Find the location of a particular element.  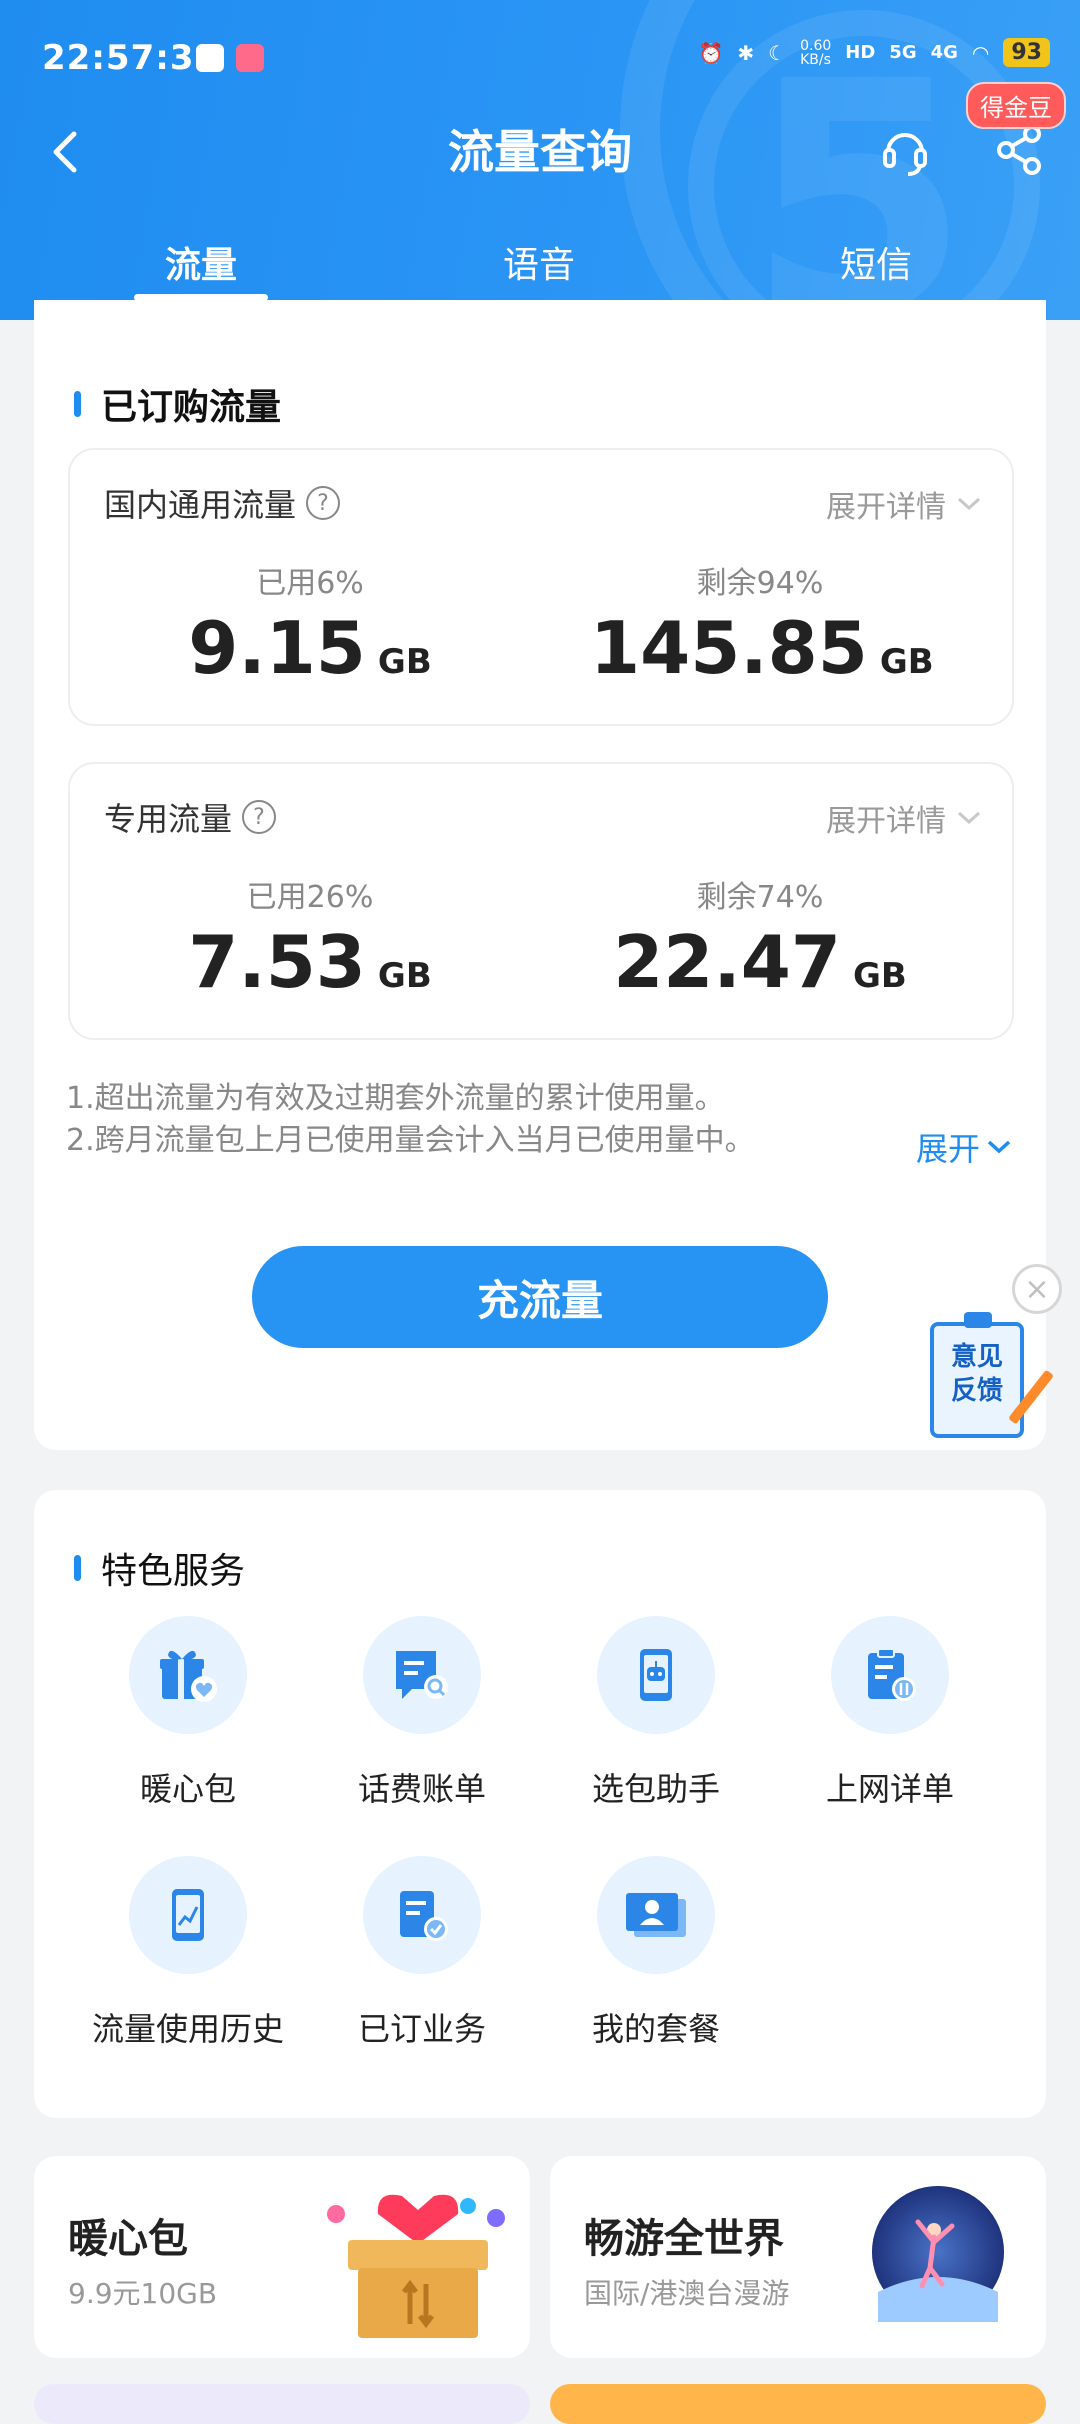

used-stat: 已用6% 9.15 GB is located at coordinates (310, 624).